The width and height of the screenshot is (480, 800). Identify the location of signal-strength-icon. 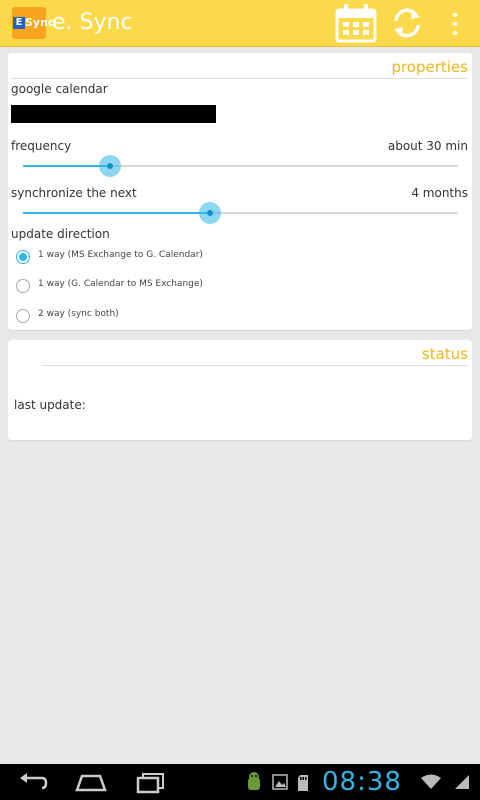
(462, 782).